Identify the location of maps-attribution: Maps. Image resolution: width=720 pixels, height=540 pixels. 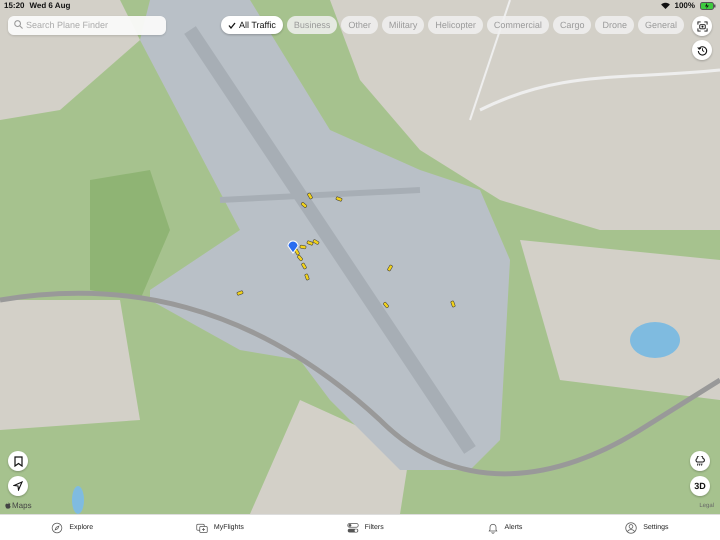
(22, 505).